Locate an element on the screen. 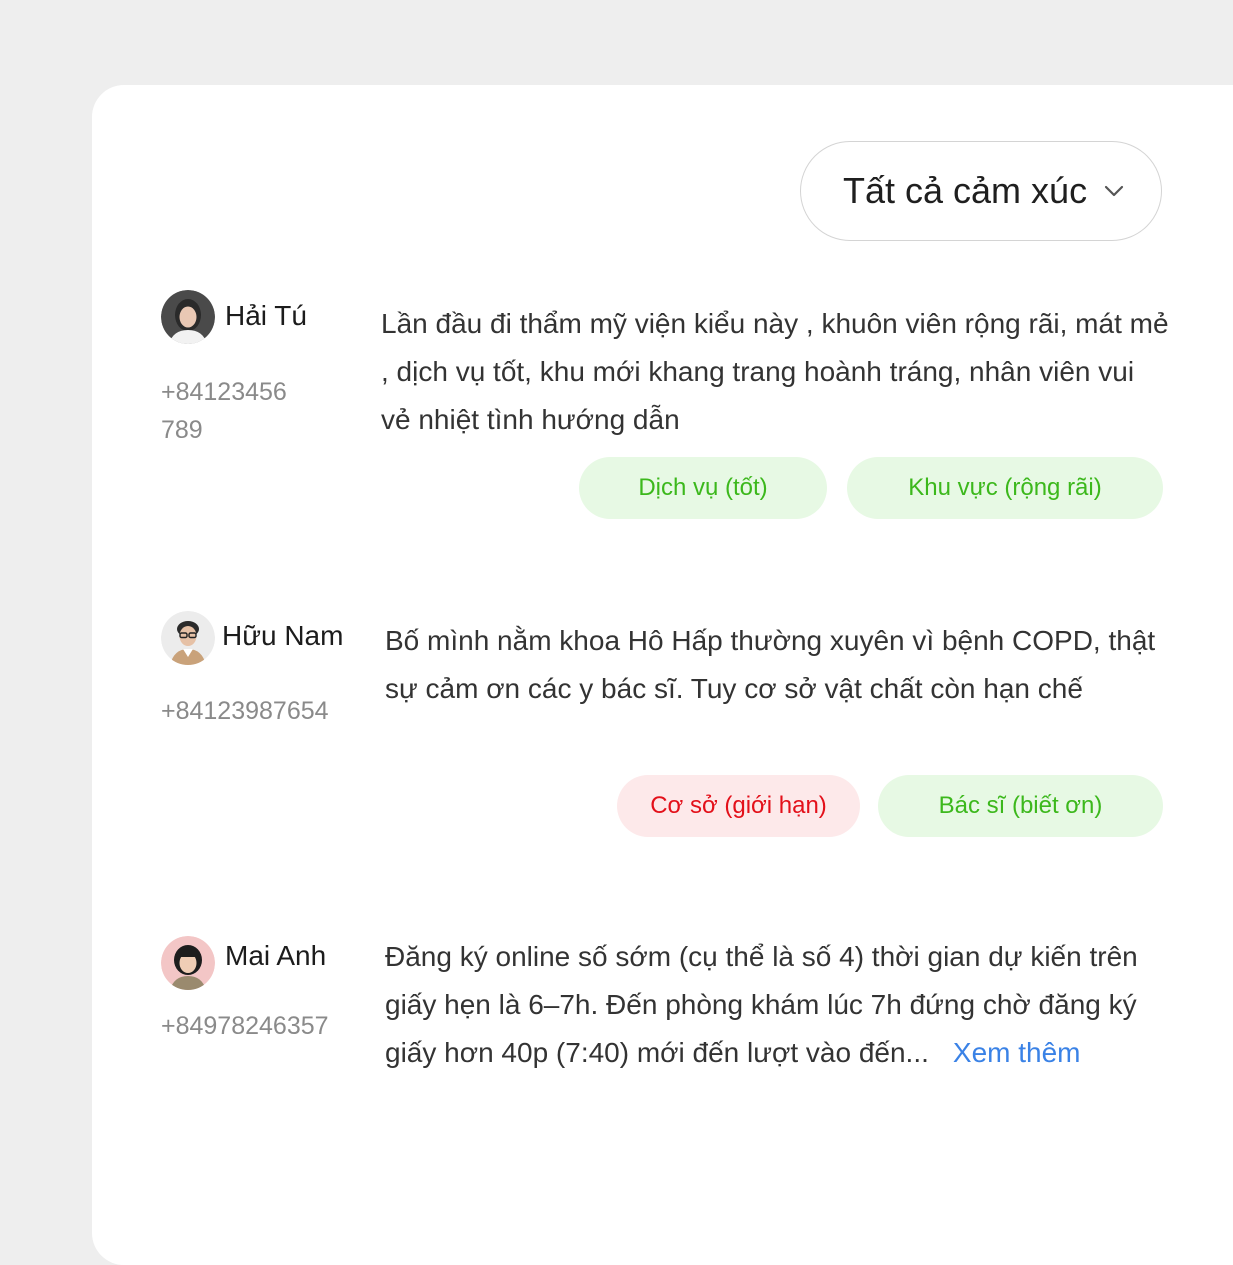 Image resolution: width=1233 pixels, height=1265 pixels. chevron-down-icon is located at coordinates (1114, 191).